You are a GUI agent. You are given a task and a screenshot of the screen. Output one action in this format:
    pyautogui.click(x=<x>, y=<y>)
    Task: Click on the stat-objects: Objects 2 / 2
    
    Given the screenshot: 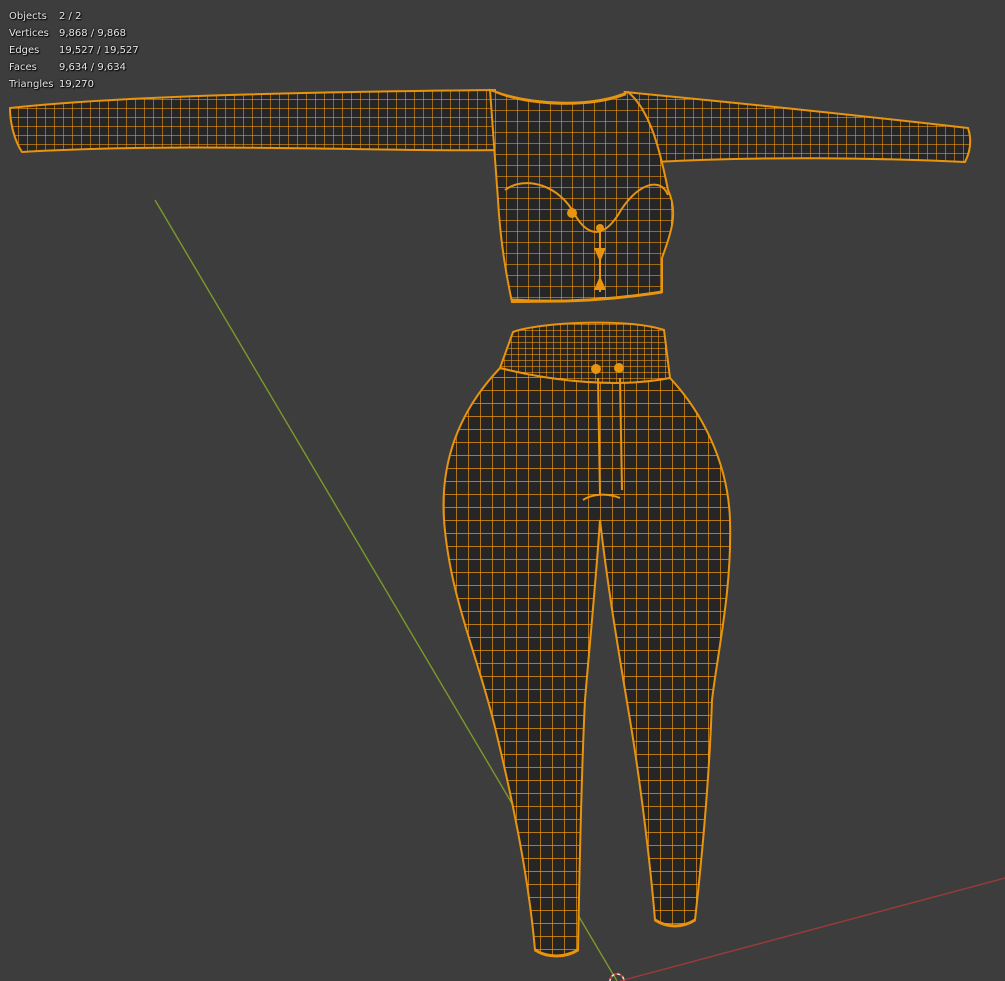 What is the action you would take?
    pyautogui.click(x=74, y=16)
    